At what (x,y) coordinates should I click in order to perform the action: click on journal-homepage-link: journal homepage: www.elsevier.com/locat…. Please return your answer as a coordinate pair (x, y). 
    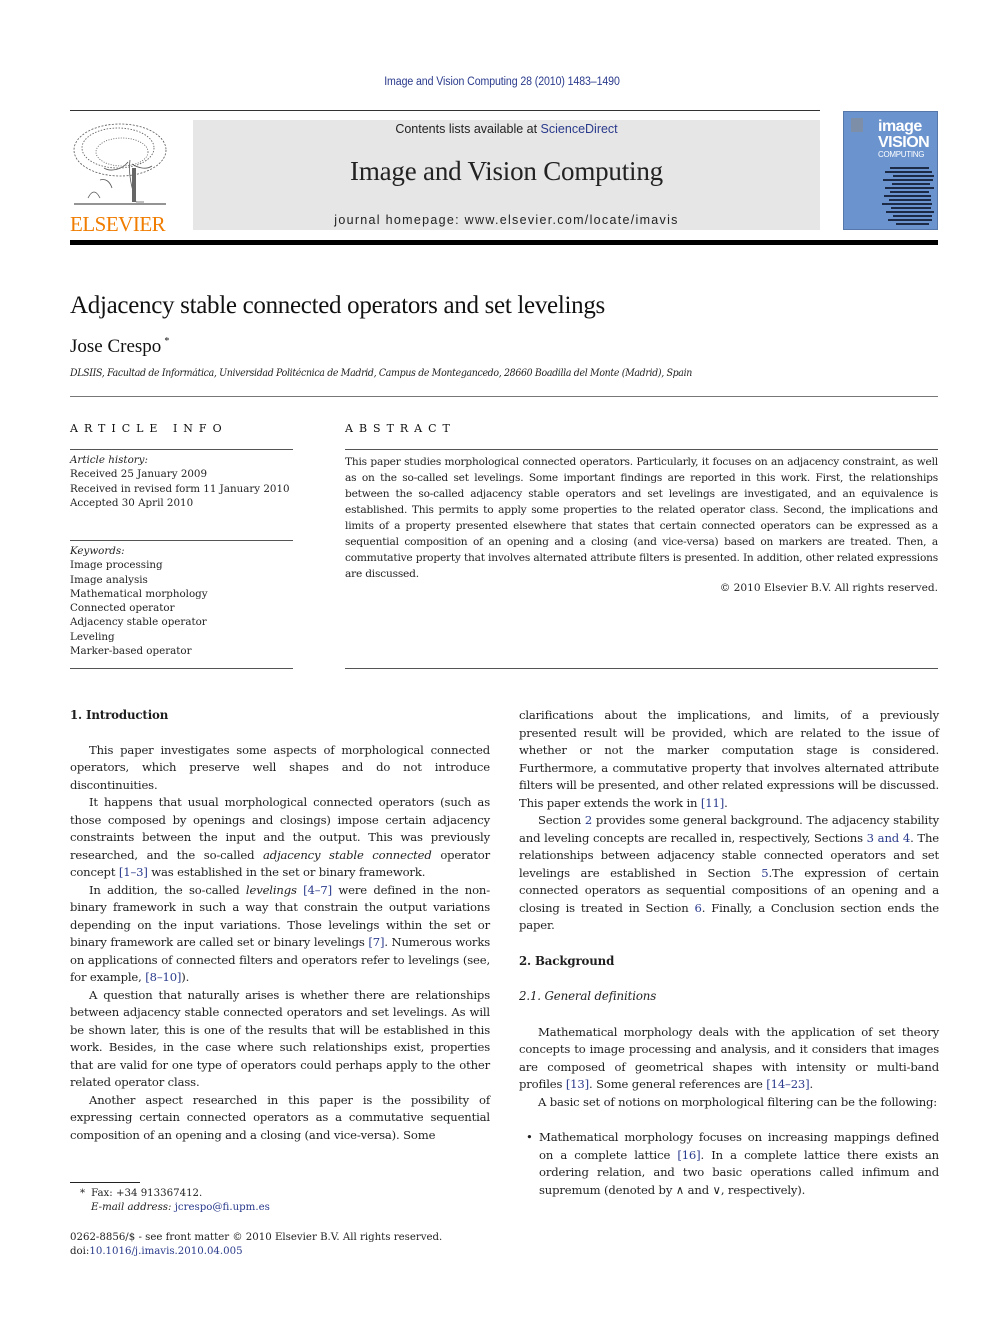
    Looking at the image, I should click on (506, 220).